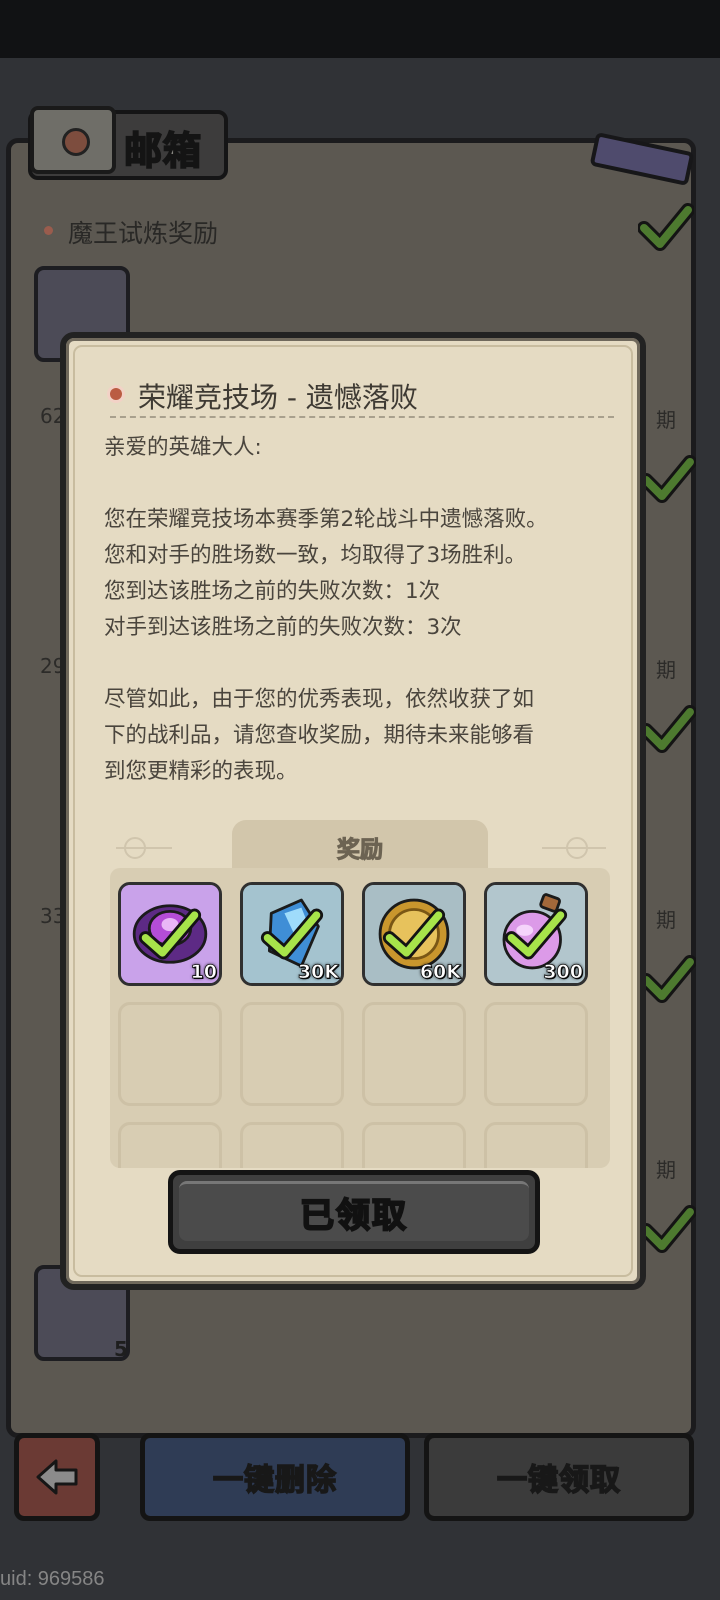 Image resolution: width=720 pixels, height=1600 pixels. Describe the element at coordinates (360, 850) in the screenshot. I see `rewards-label: 奖励` at that location.